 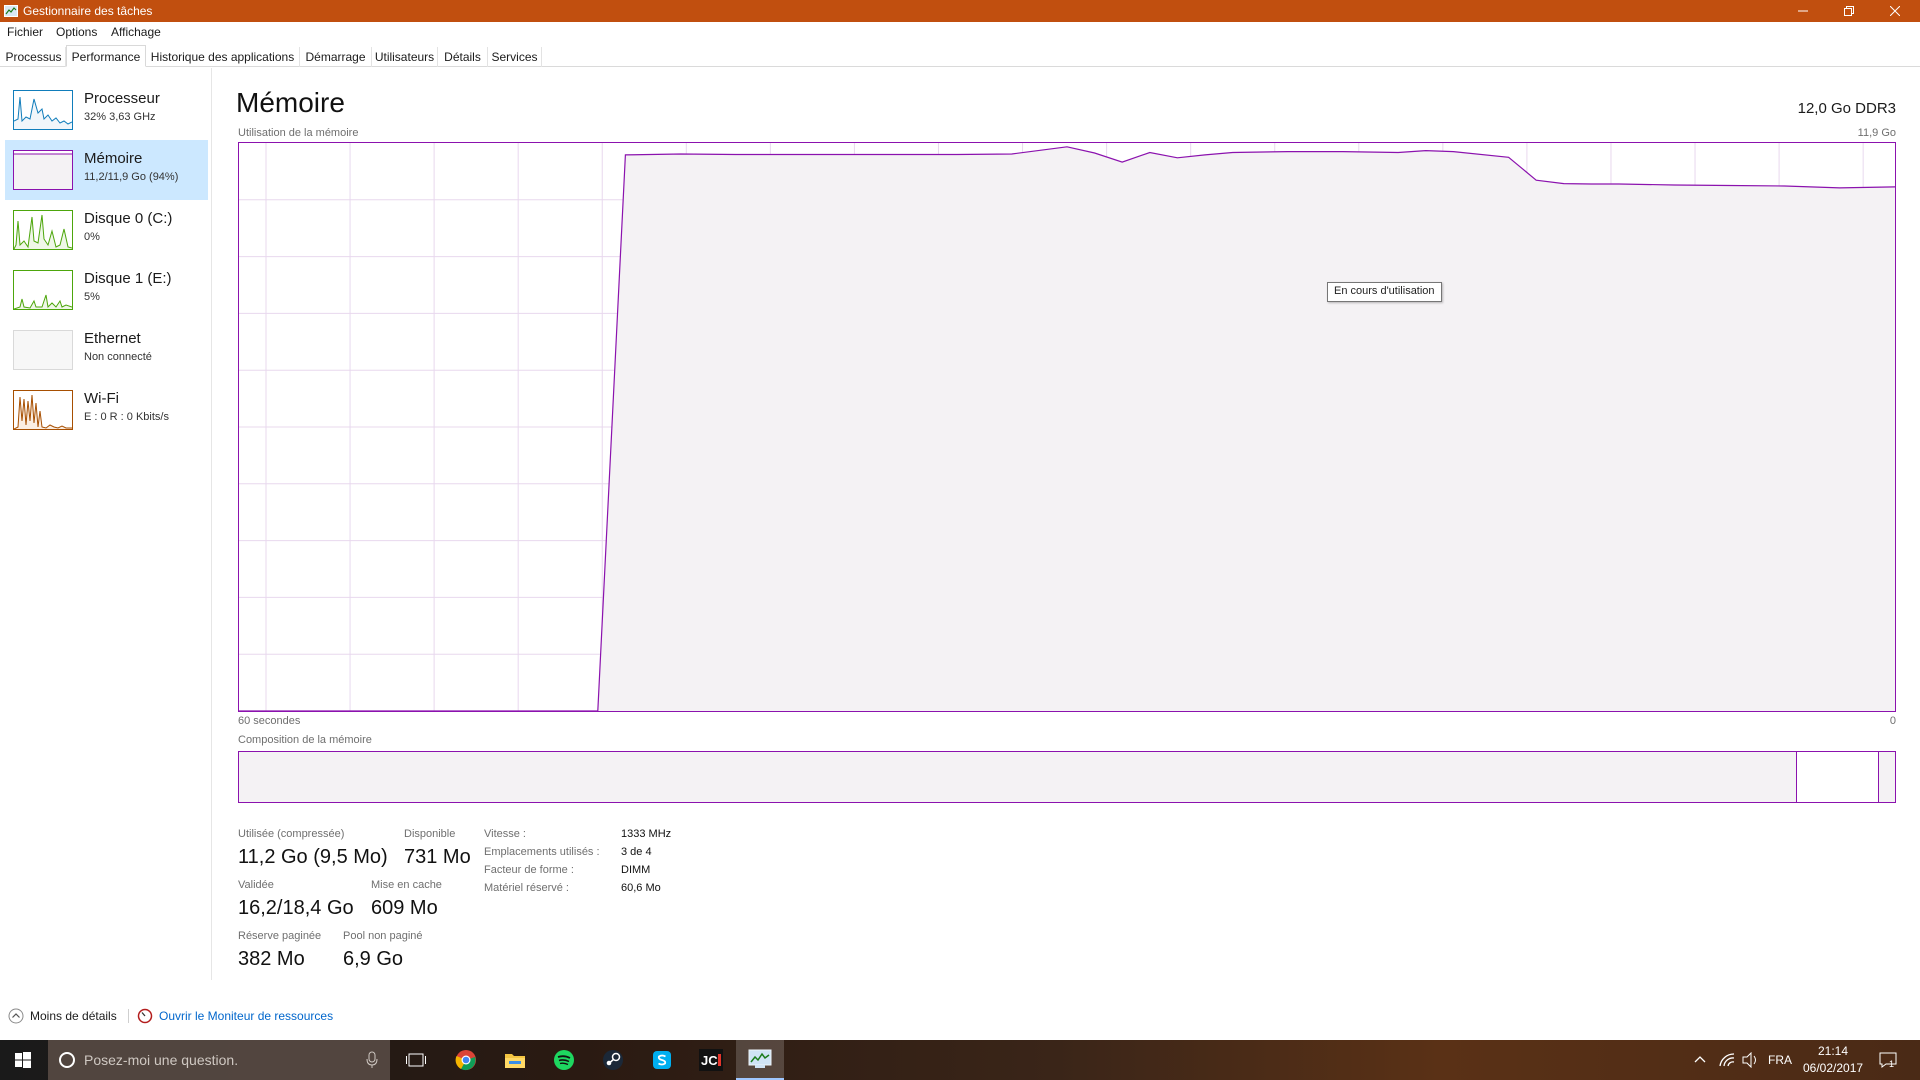 What do you see at coordinates (43, 410) in the screenshot?
I see `wifi-mini-graph` at bounding box center [43, 410].